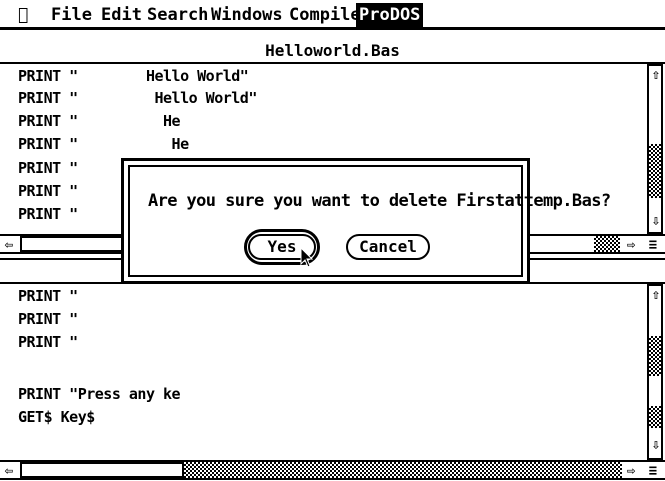 This screenshot has height=481, width=665. What do you see at coordinates (390, 15) in the screenshot?
I see `menu-prodos: ProDOS` at bounding box center [390, 15].